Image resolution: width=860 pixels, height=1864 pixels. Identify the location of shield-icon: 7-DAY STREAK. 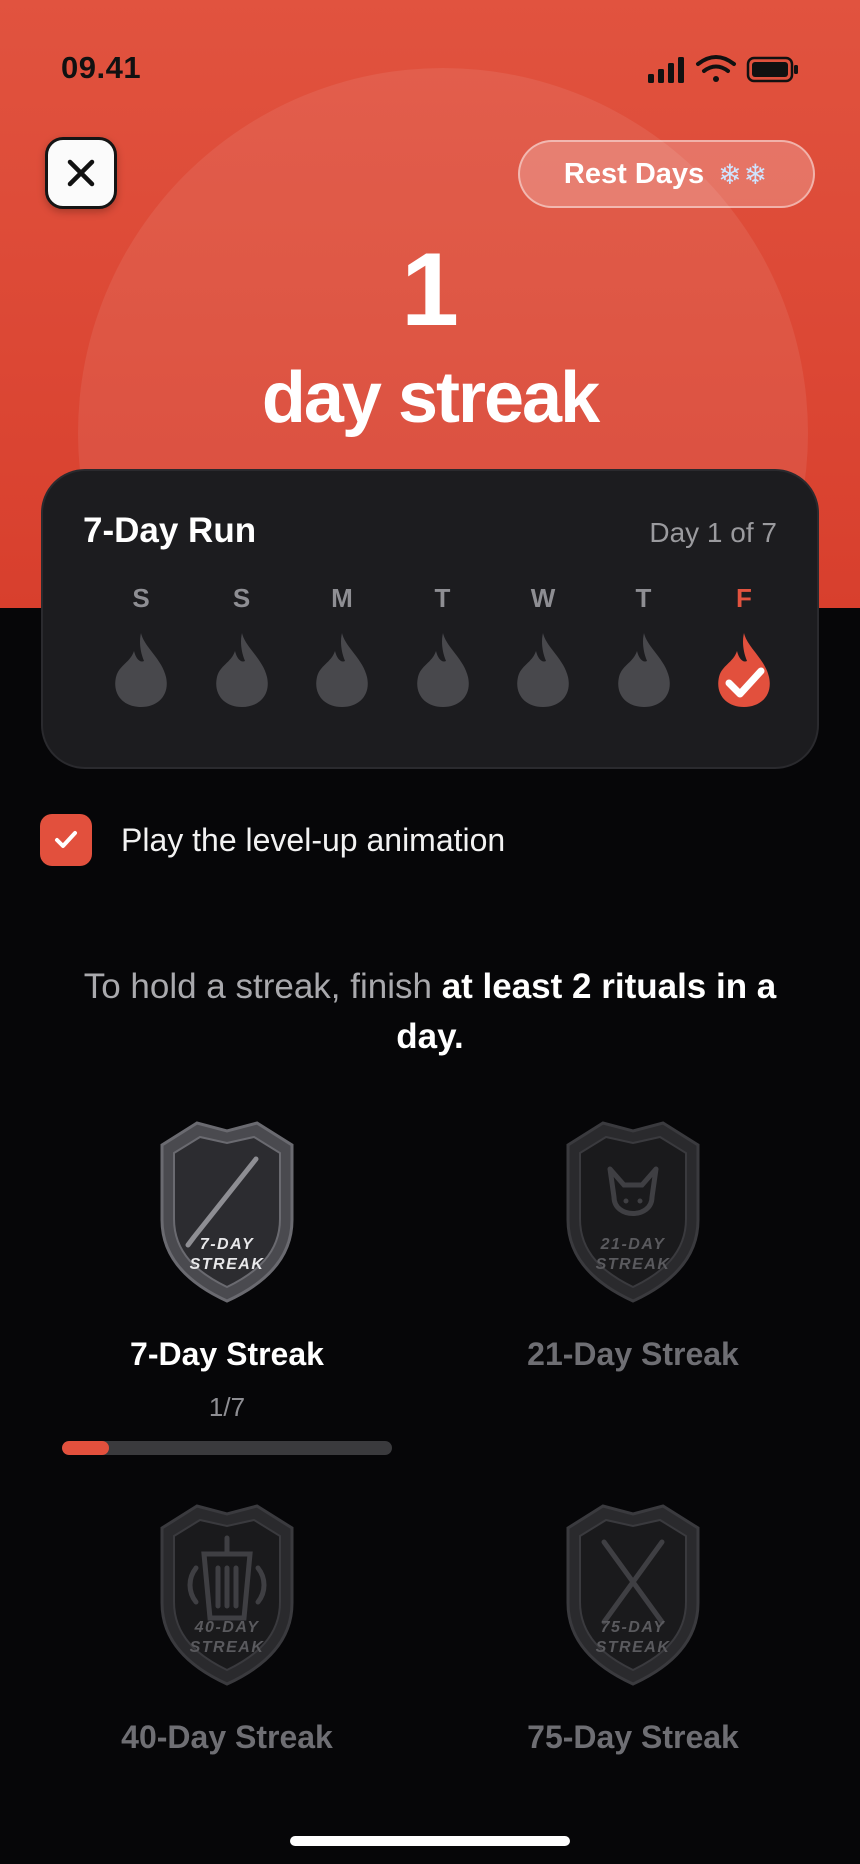
(227, 1212).